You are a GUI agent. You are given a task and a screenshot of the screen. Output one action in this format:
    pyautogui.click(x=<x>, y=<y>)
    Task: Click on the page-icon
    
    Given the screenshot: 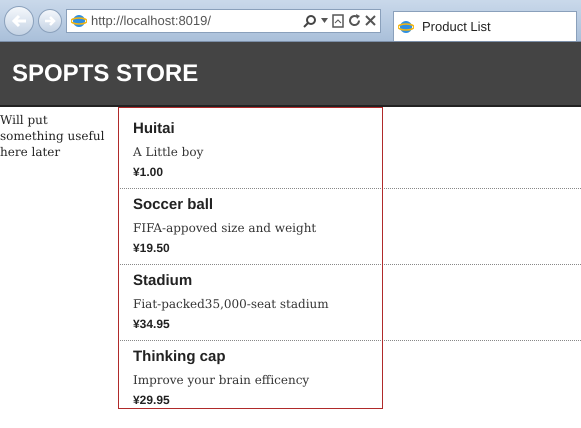 What is the action you would take?
    pyautogui.click(x=338, y=21)
    